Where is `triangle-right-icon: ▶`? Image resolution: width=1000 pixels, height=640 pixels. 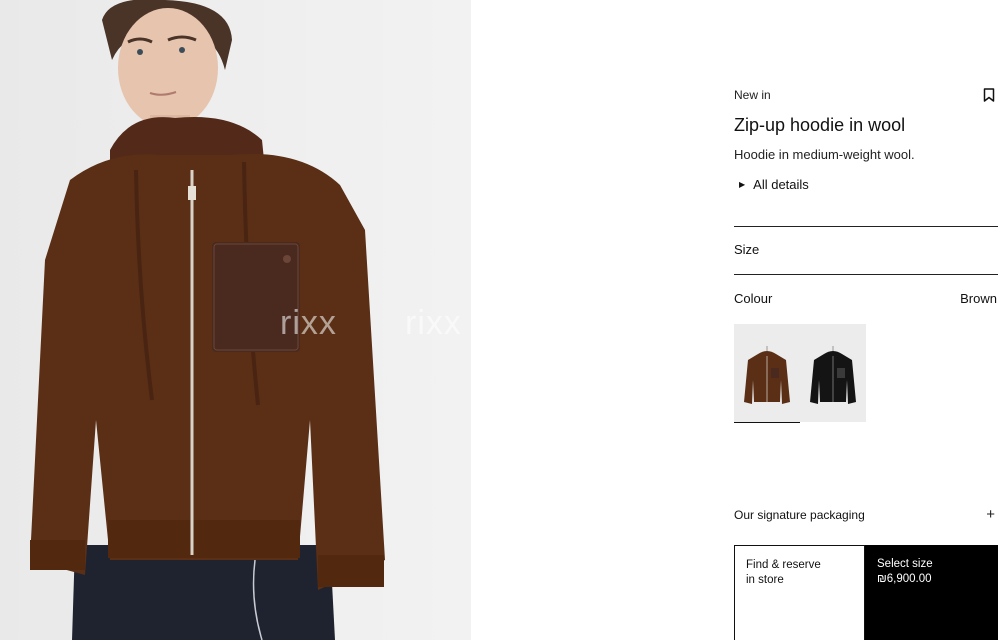 triangle-right-icon: ▶ is located at coordinates (742, 184).